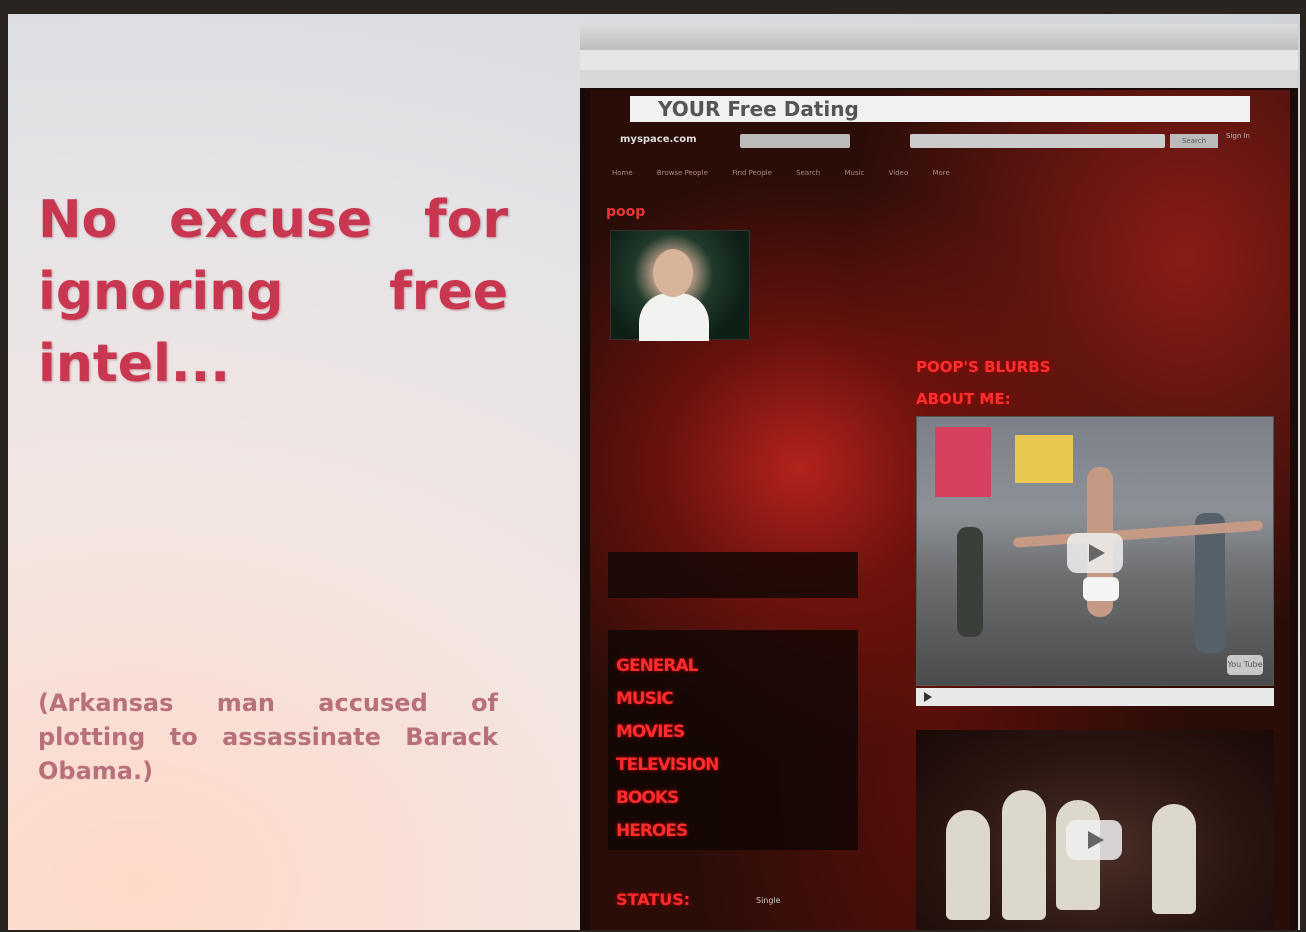 The height and width of the screenshot is (932, 1306). Describe the element at coordinates (622, 173) in the screenshot. I see `nav-item: Home` at that location.